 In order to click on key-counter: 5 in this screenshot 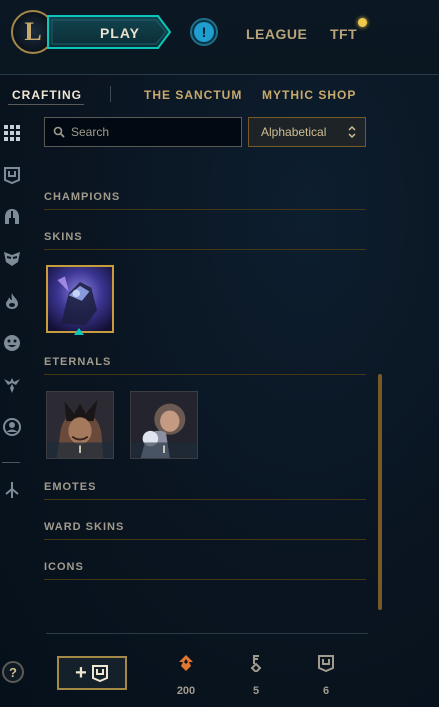, I will do `click(256, 675)`.